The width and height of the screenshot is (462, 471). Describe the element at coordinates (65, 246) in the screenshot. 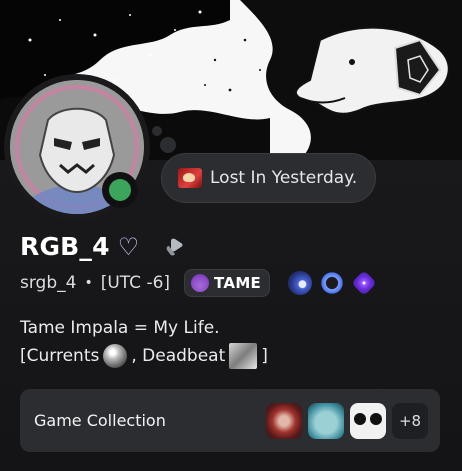

I see `display-name: RGB_4` at that location.